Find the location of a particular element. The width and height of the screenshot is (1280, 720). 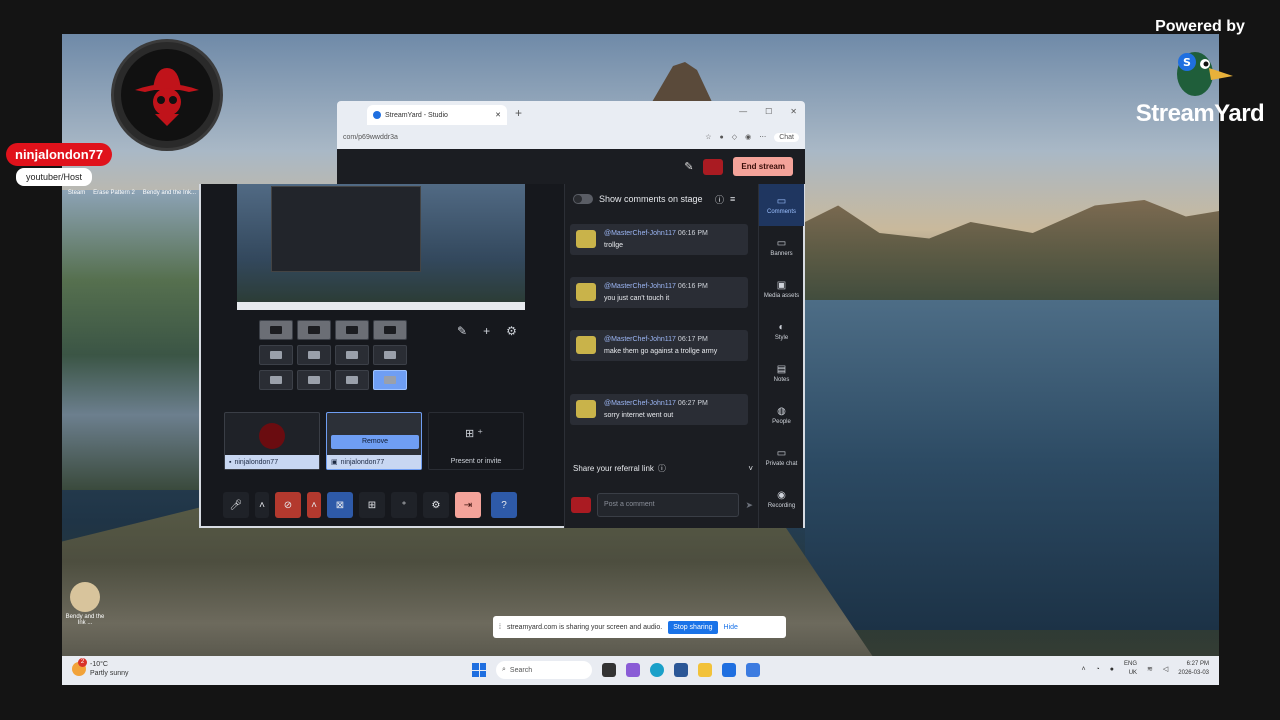

wifi-icon: ≋ is located at coordinates (1150, 669).